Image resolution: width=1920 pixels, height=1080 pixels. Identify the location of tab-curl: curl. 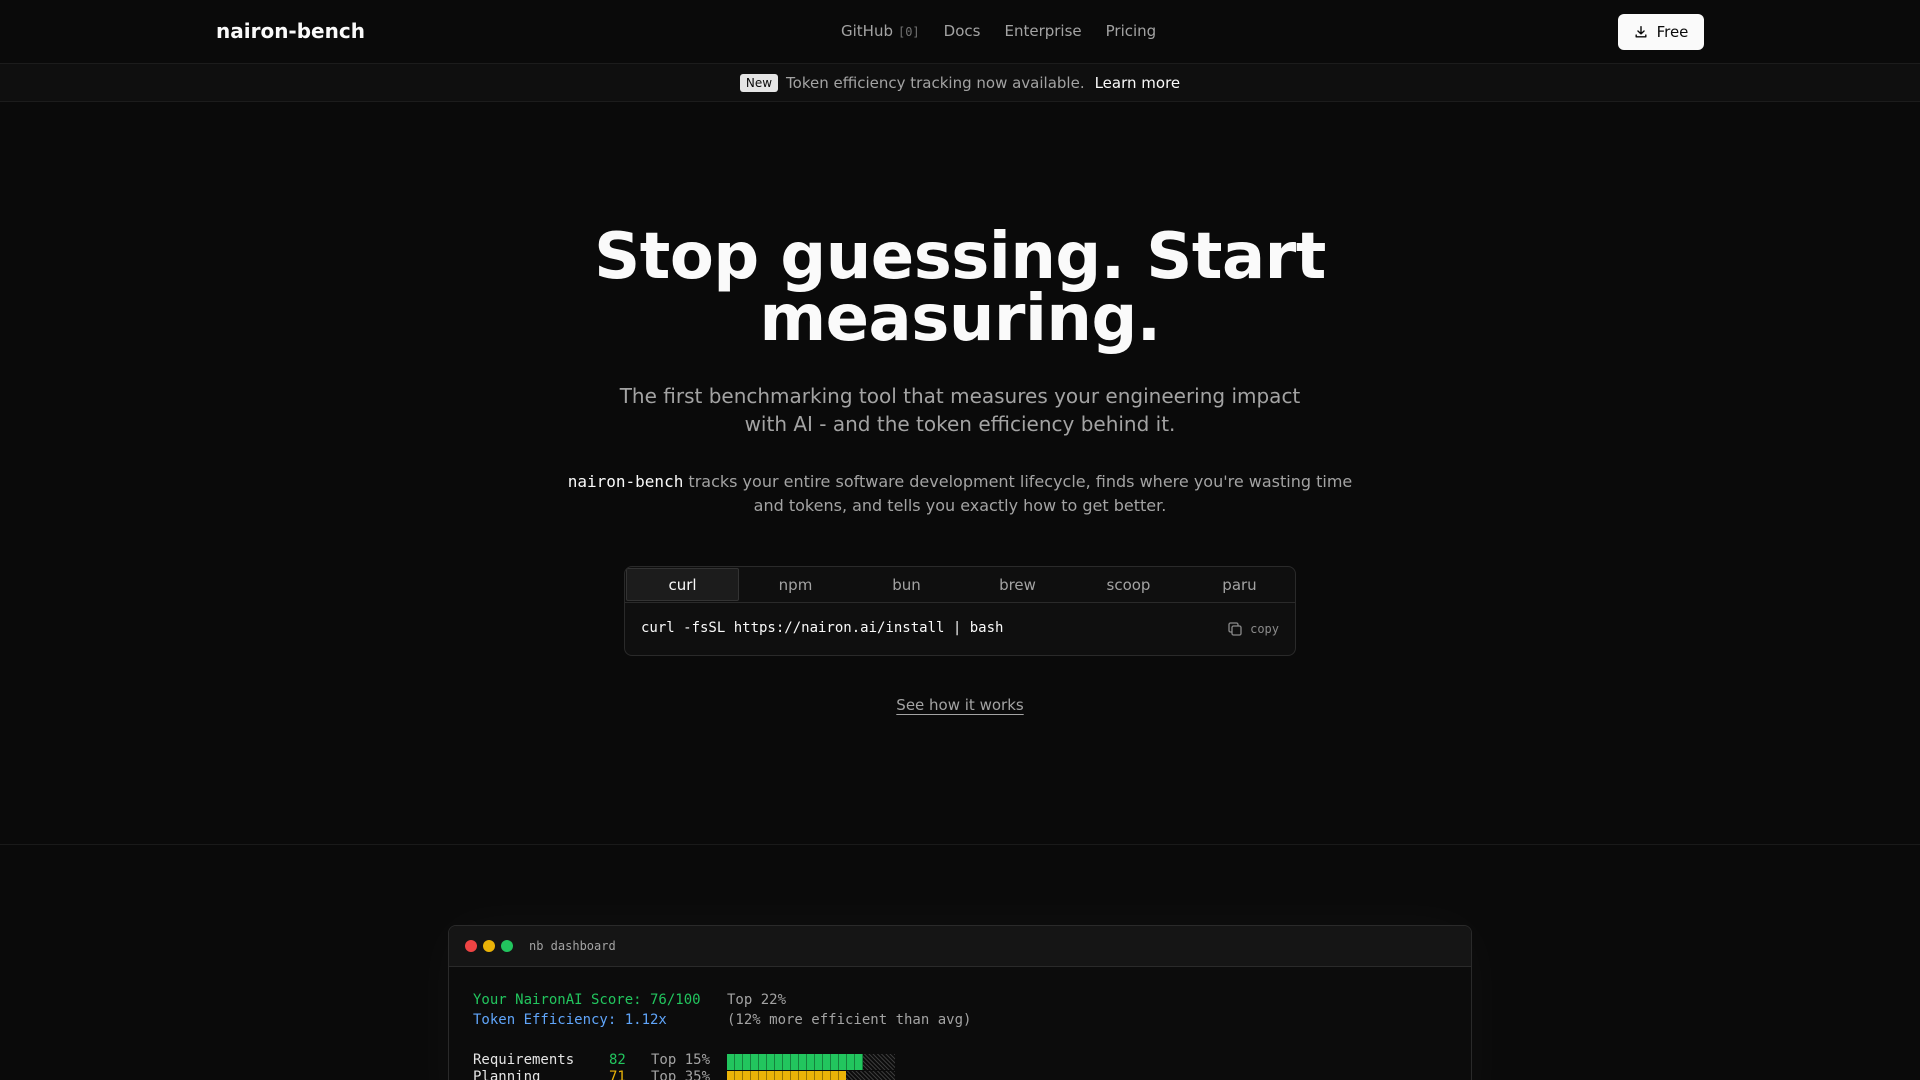
(682, 584).